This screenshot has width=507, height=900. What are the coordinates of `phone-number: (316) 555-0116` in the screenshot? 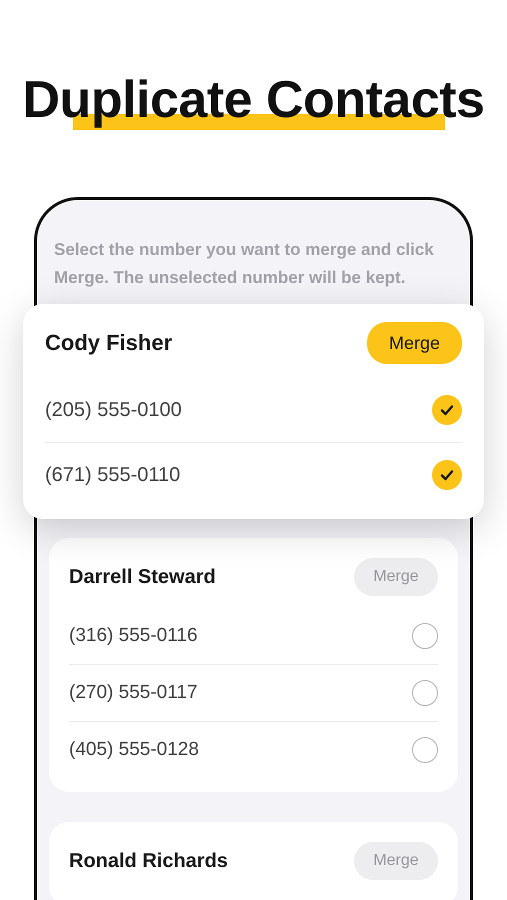 It's located at (133, 636).